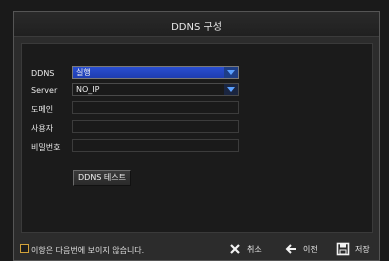  I want to click on save-label: 저장, so click(362, 249).